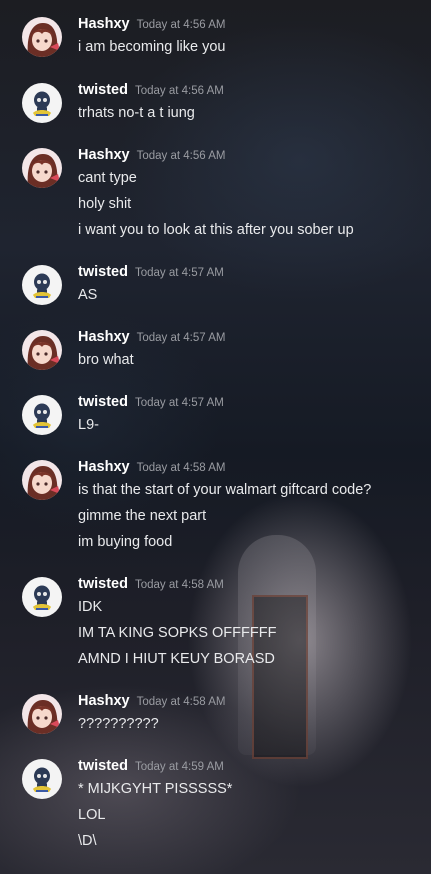 Image resolution: width=431 pixels, height=874 pixels. Describe the element at coordinates (118, 724) in the screenshot. I see `message-text: ??????????` at that location.